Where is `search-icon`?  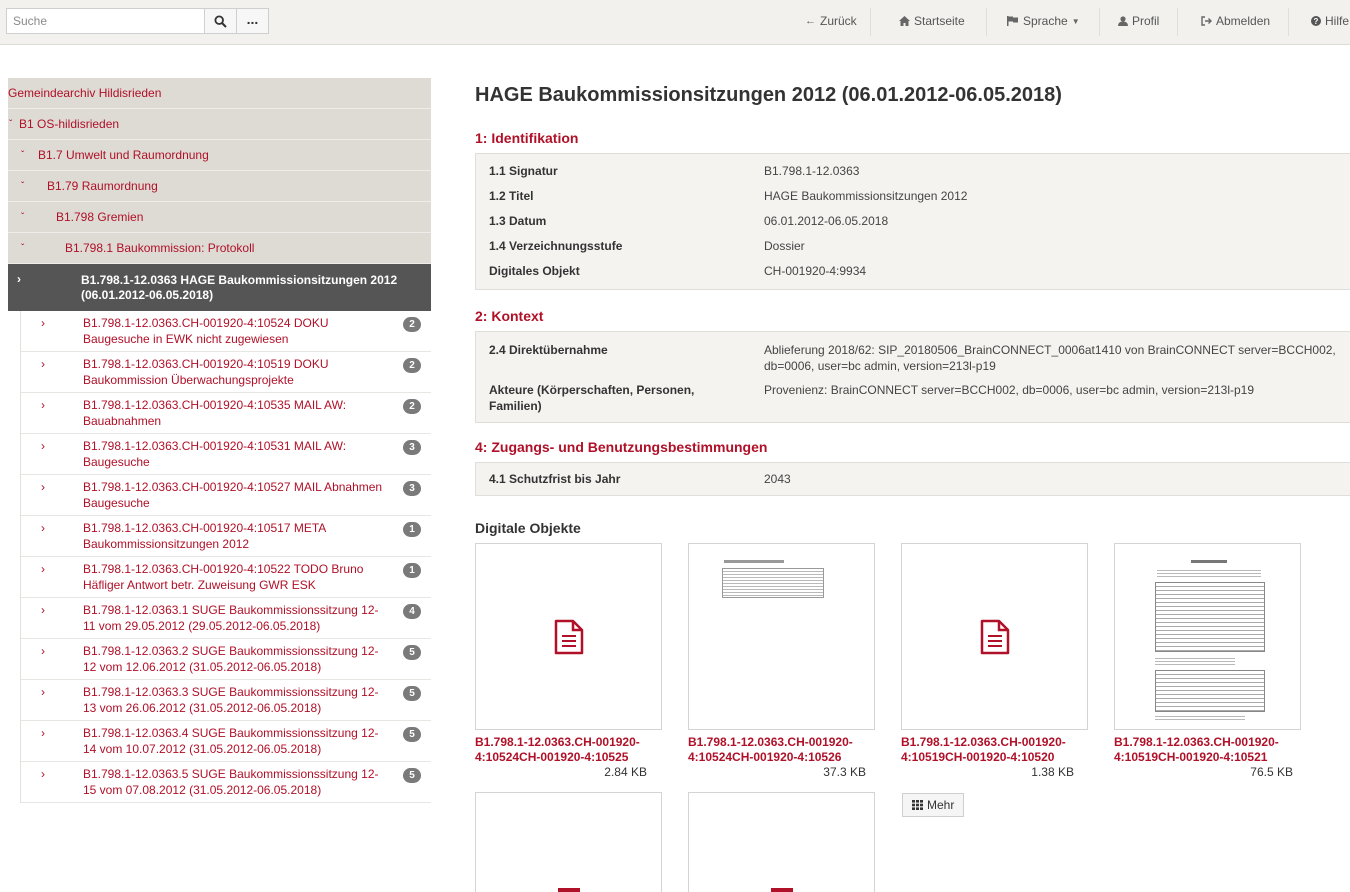
search-icon is located at coordinates (220, 21).